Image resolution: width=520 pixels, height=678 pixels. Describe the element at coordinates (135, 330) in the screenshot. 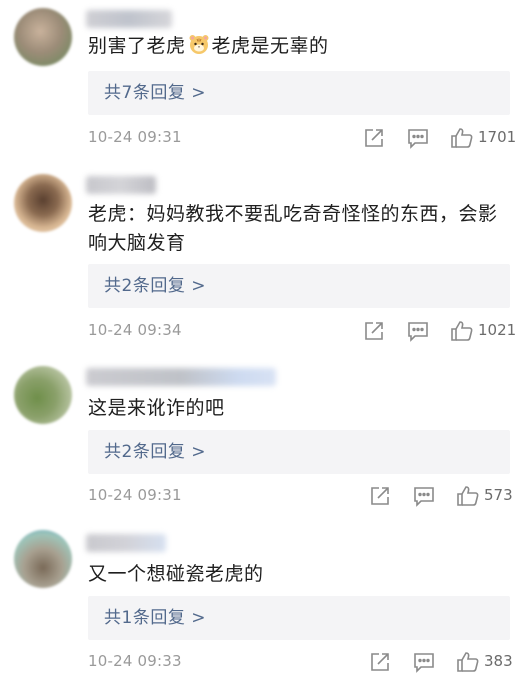

I see `timestamp: 10-24 09:34` at that location.